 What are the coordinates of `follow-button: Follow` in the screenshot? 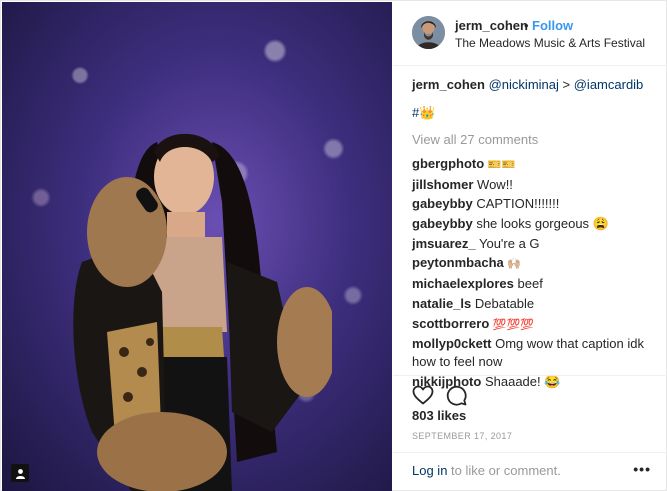 It's located at (552, 25).